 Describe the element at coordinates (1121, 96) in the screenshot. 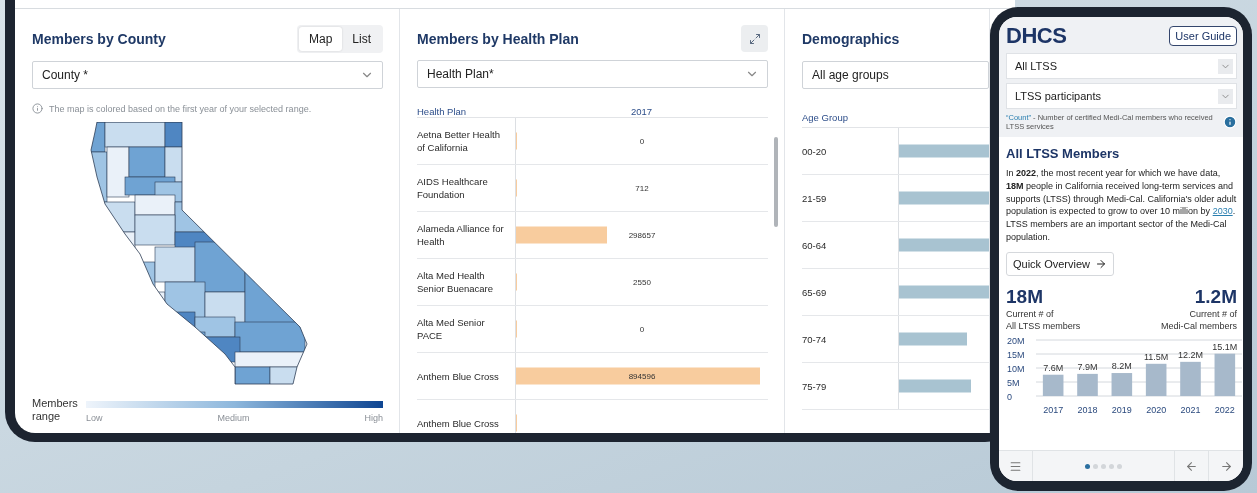

I see `filter-select: LTSS participants` at that location.